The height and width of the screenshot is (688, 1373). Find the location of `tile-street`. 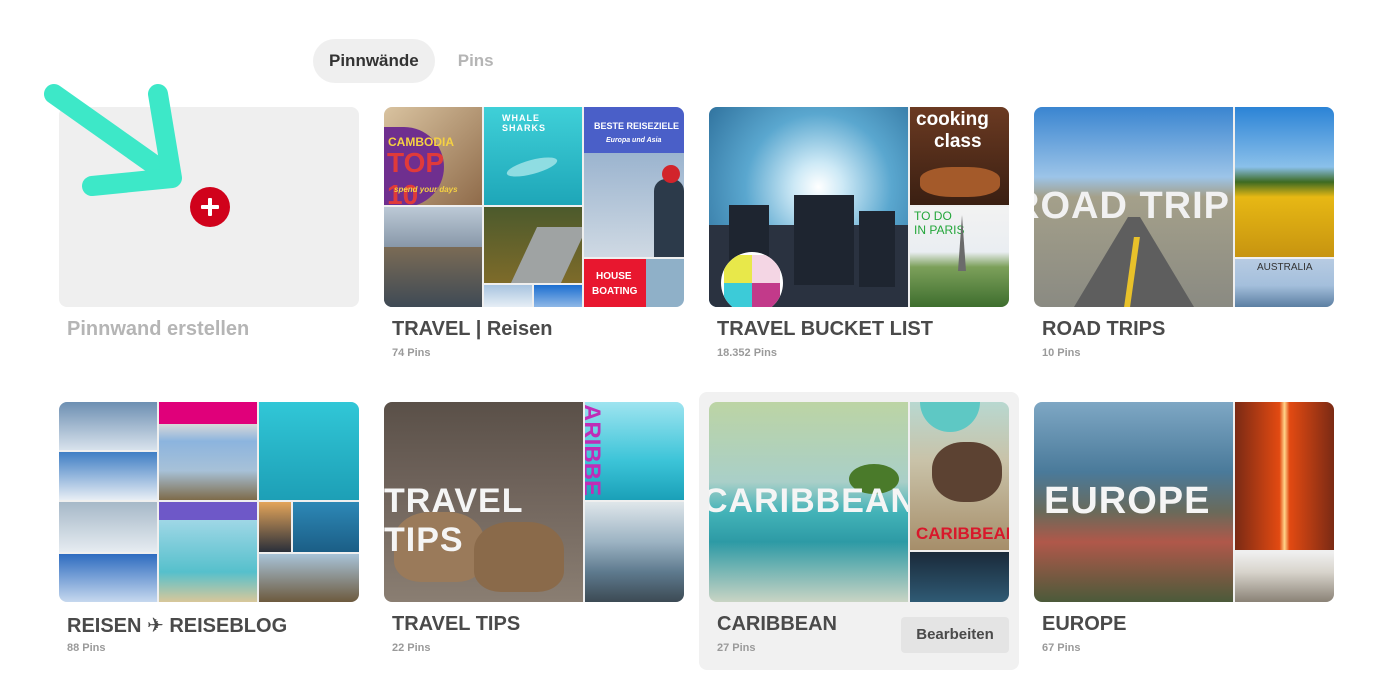

tile-street is located at coordinates (1284, 577).